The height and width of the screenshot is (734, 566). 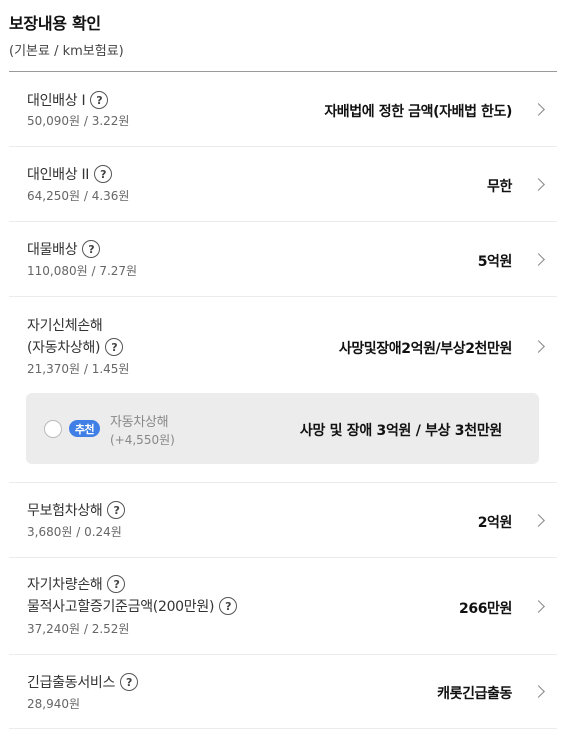 What do you see at coordinates (142, 440) in the screenshot?
I see `option-extra-price: (+4,550원)` at bounding box center [142, 440].